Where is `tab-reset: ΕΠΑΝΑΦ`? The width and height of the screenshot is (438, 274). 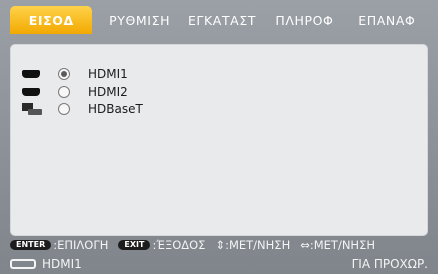
tab-reset: ΕΠΑΝΑΦ is located at coordinates (387, 20).